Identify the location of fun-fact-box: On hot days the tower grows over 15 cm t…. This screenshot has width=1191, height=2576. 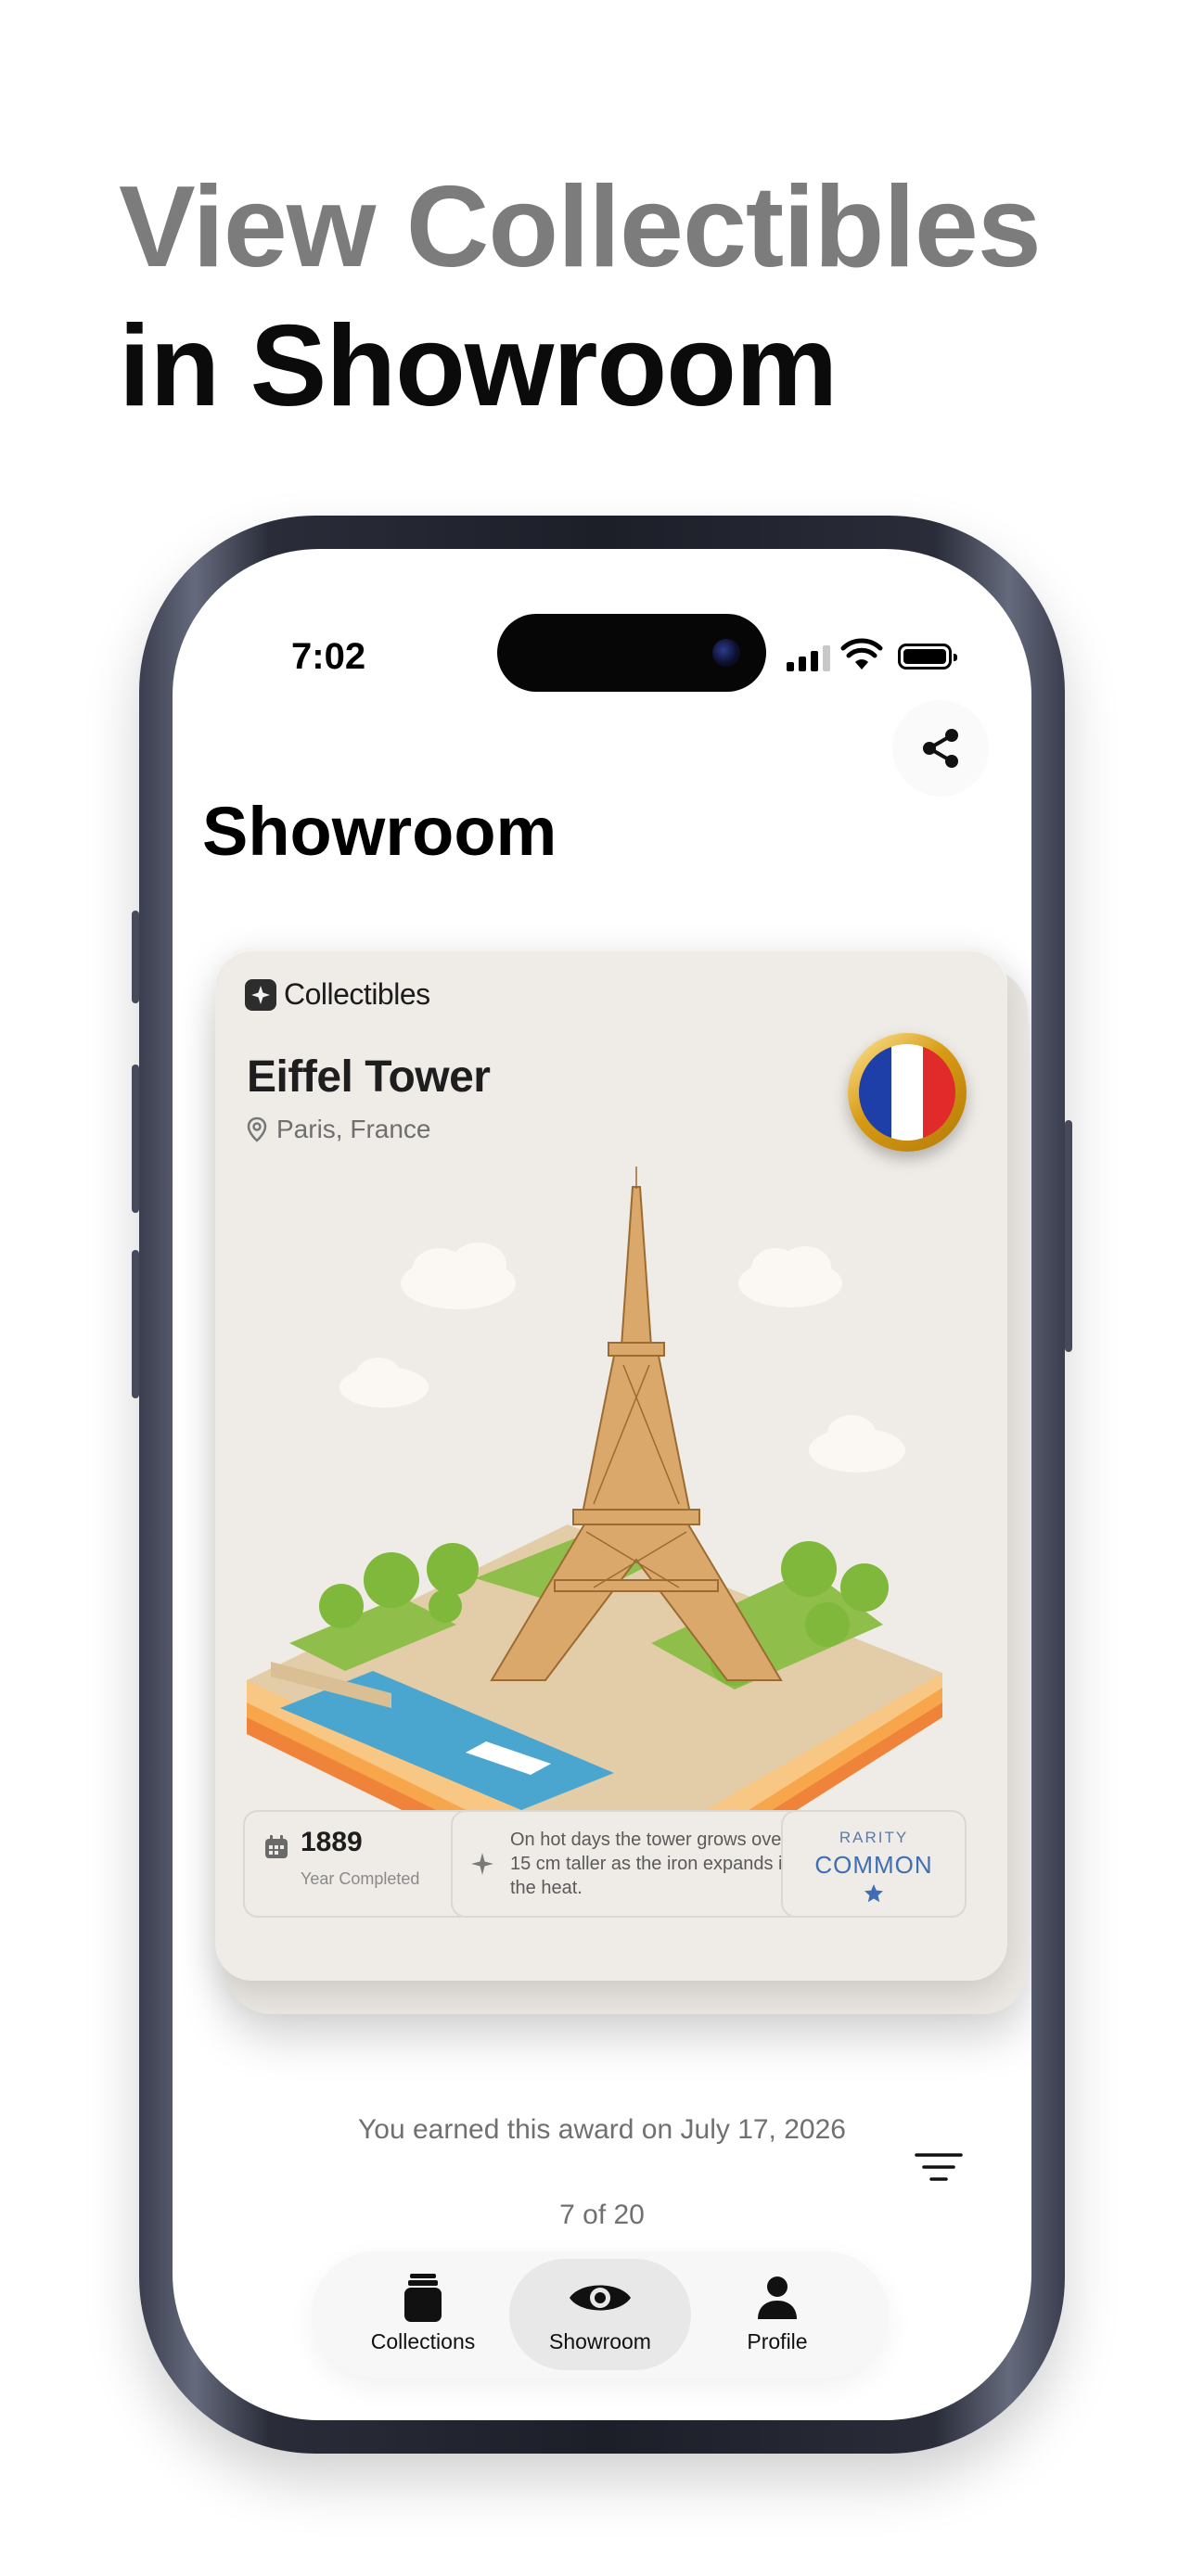
(630, 1864).